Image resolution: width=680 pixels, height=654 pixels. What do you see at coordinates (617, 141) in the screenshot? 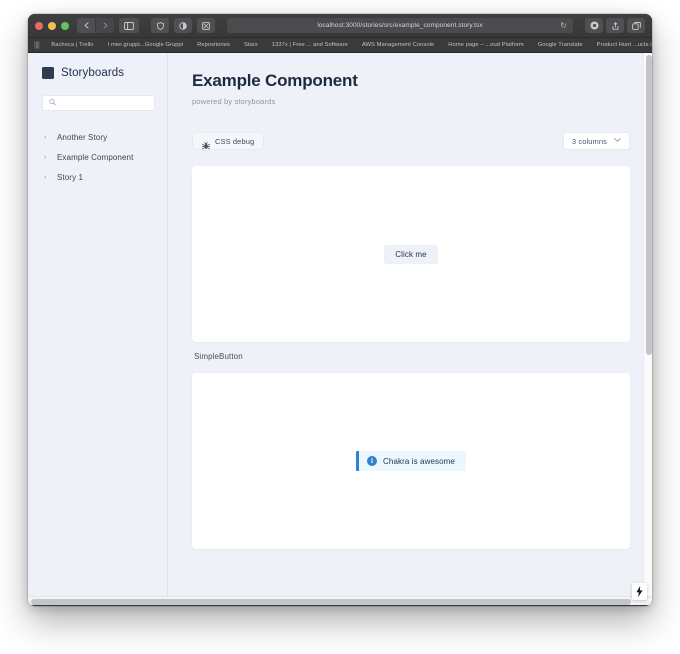
I see `chevron-down-icon` at bounding box center [617, 141].